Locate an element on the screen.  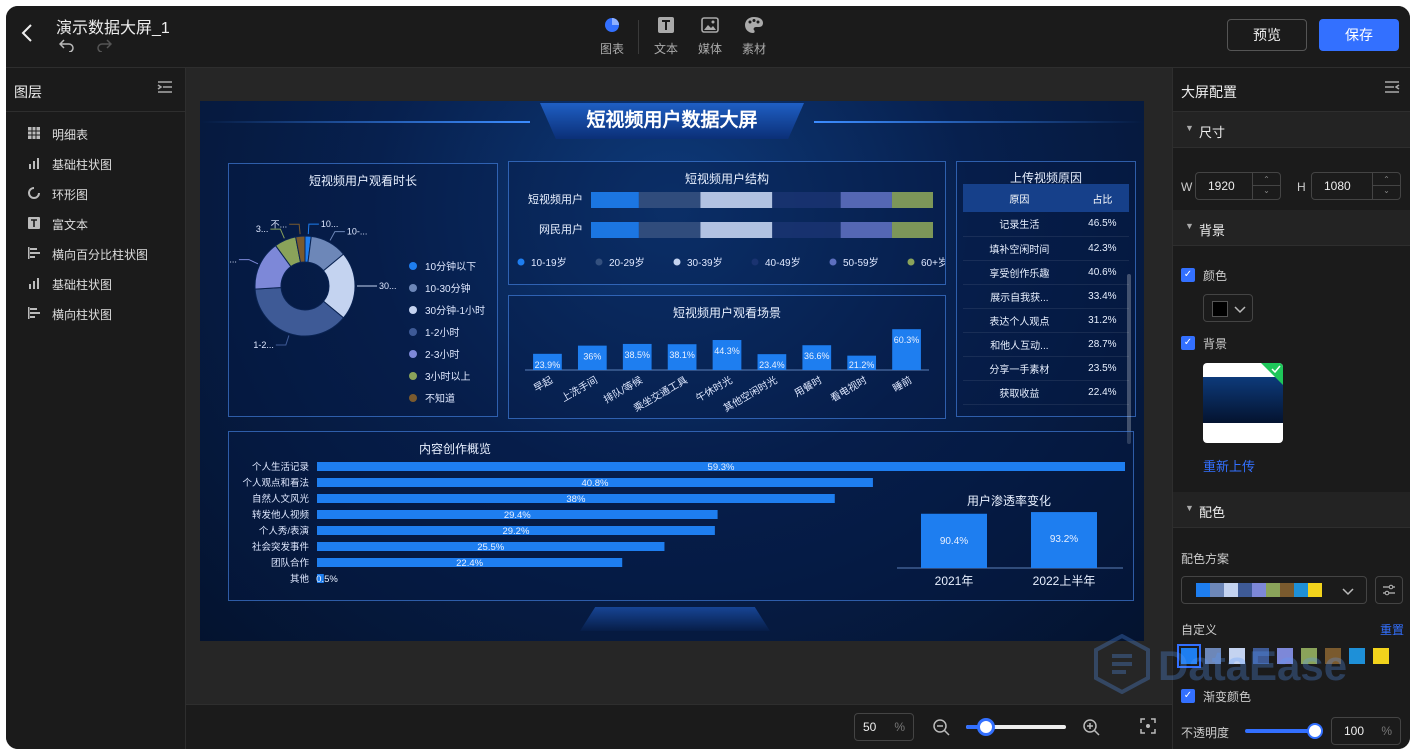
layer-item: 富文本 is located at coordinates (95, 223).